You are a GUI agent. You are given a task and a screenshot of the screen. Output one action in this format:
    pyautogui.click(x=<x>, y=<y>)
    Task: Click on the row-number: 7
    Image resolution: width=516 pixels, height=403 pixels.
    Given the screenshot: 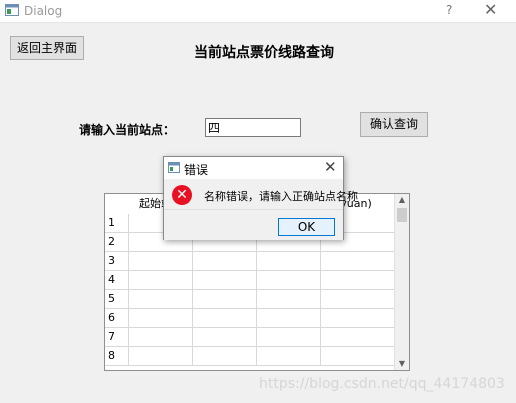 What is the action you would take?
    pyautogui.click(x=116, y=337)
    